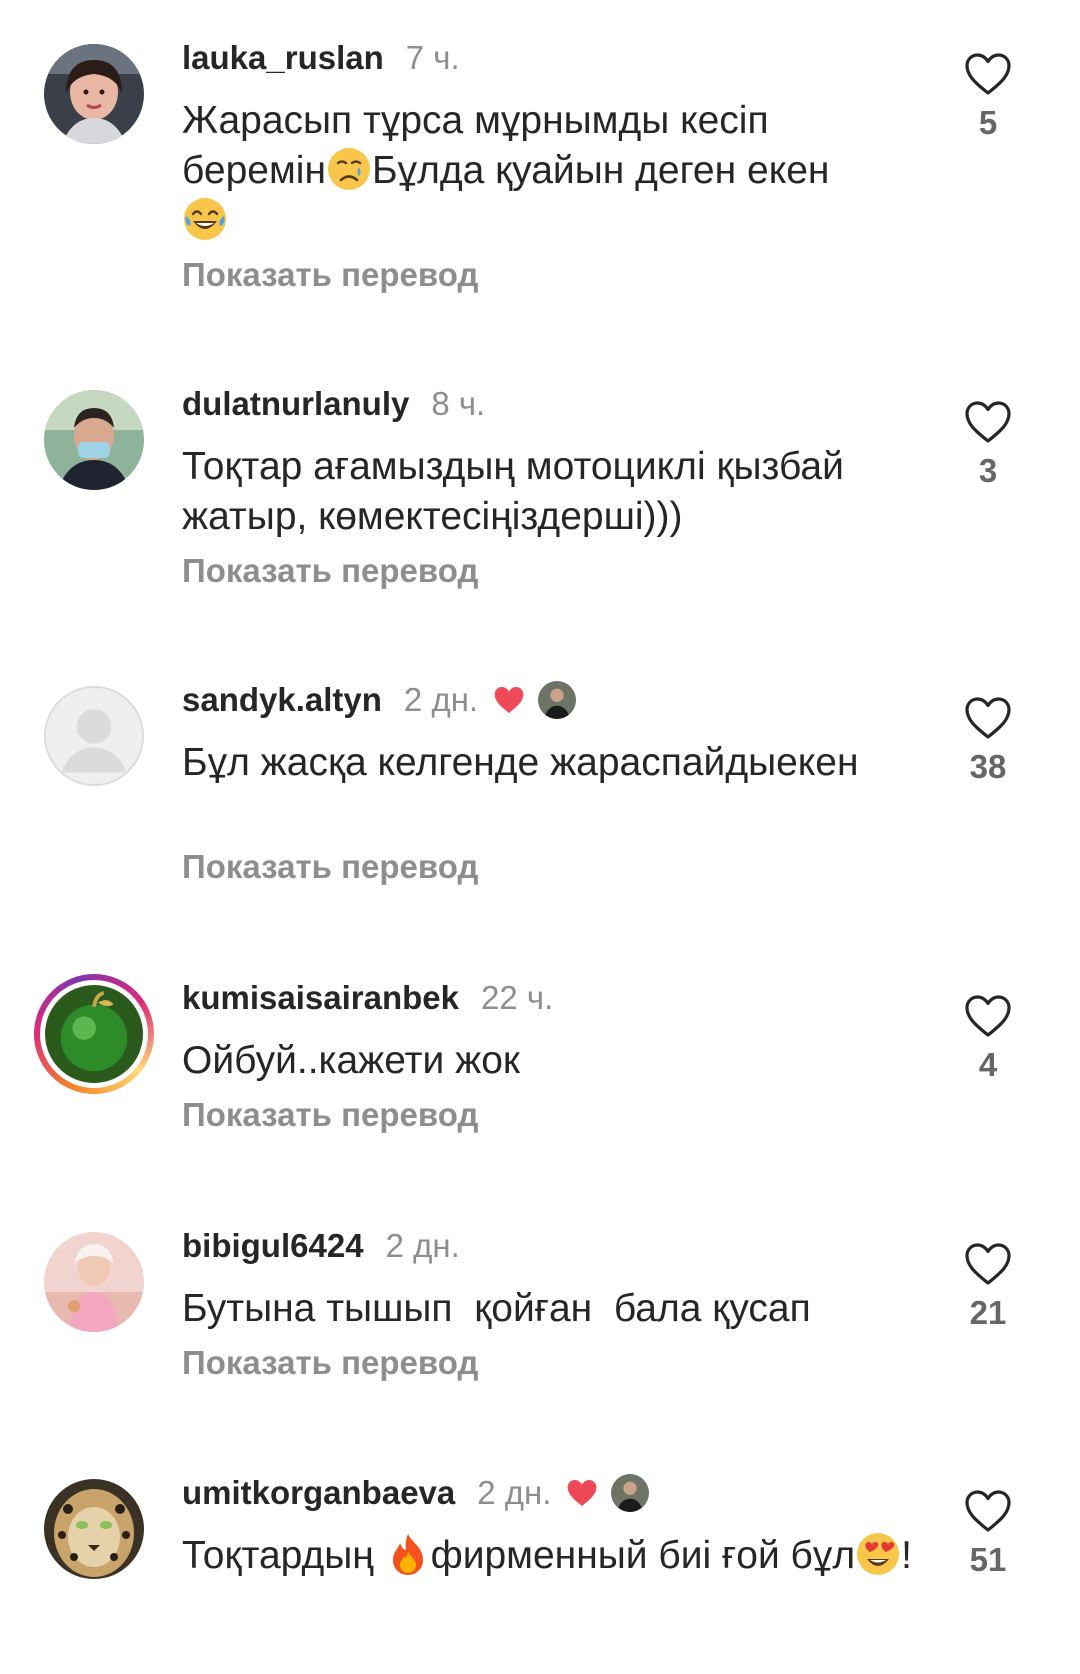  What do you see at coordinates (282, 700) in the screenshot?
I see `username: sandyk.altyn` at bounding box center [282, 700].